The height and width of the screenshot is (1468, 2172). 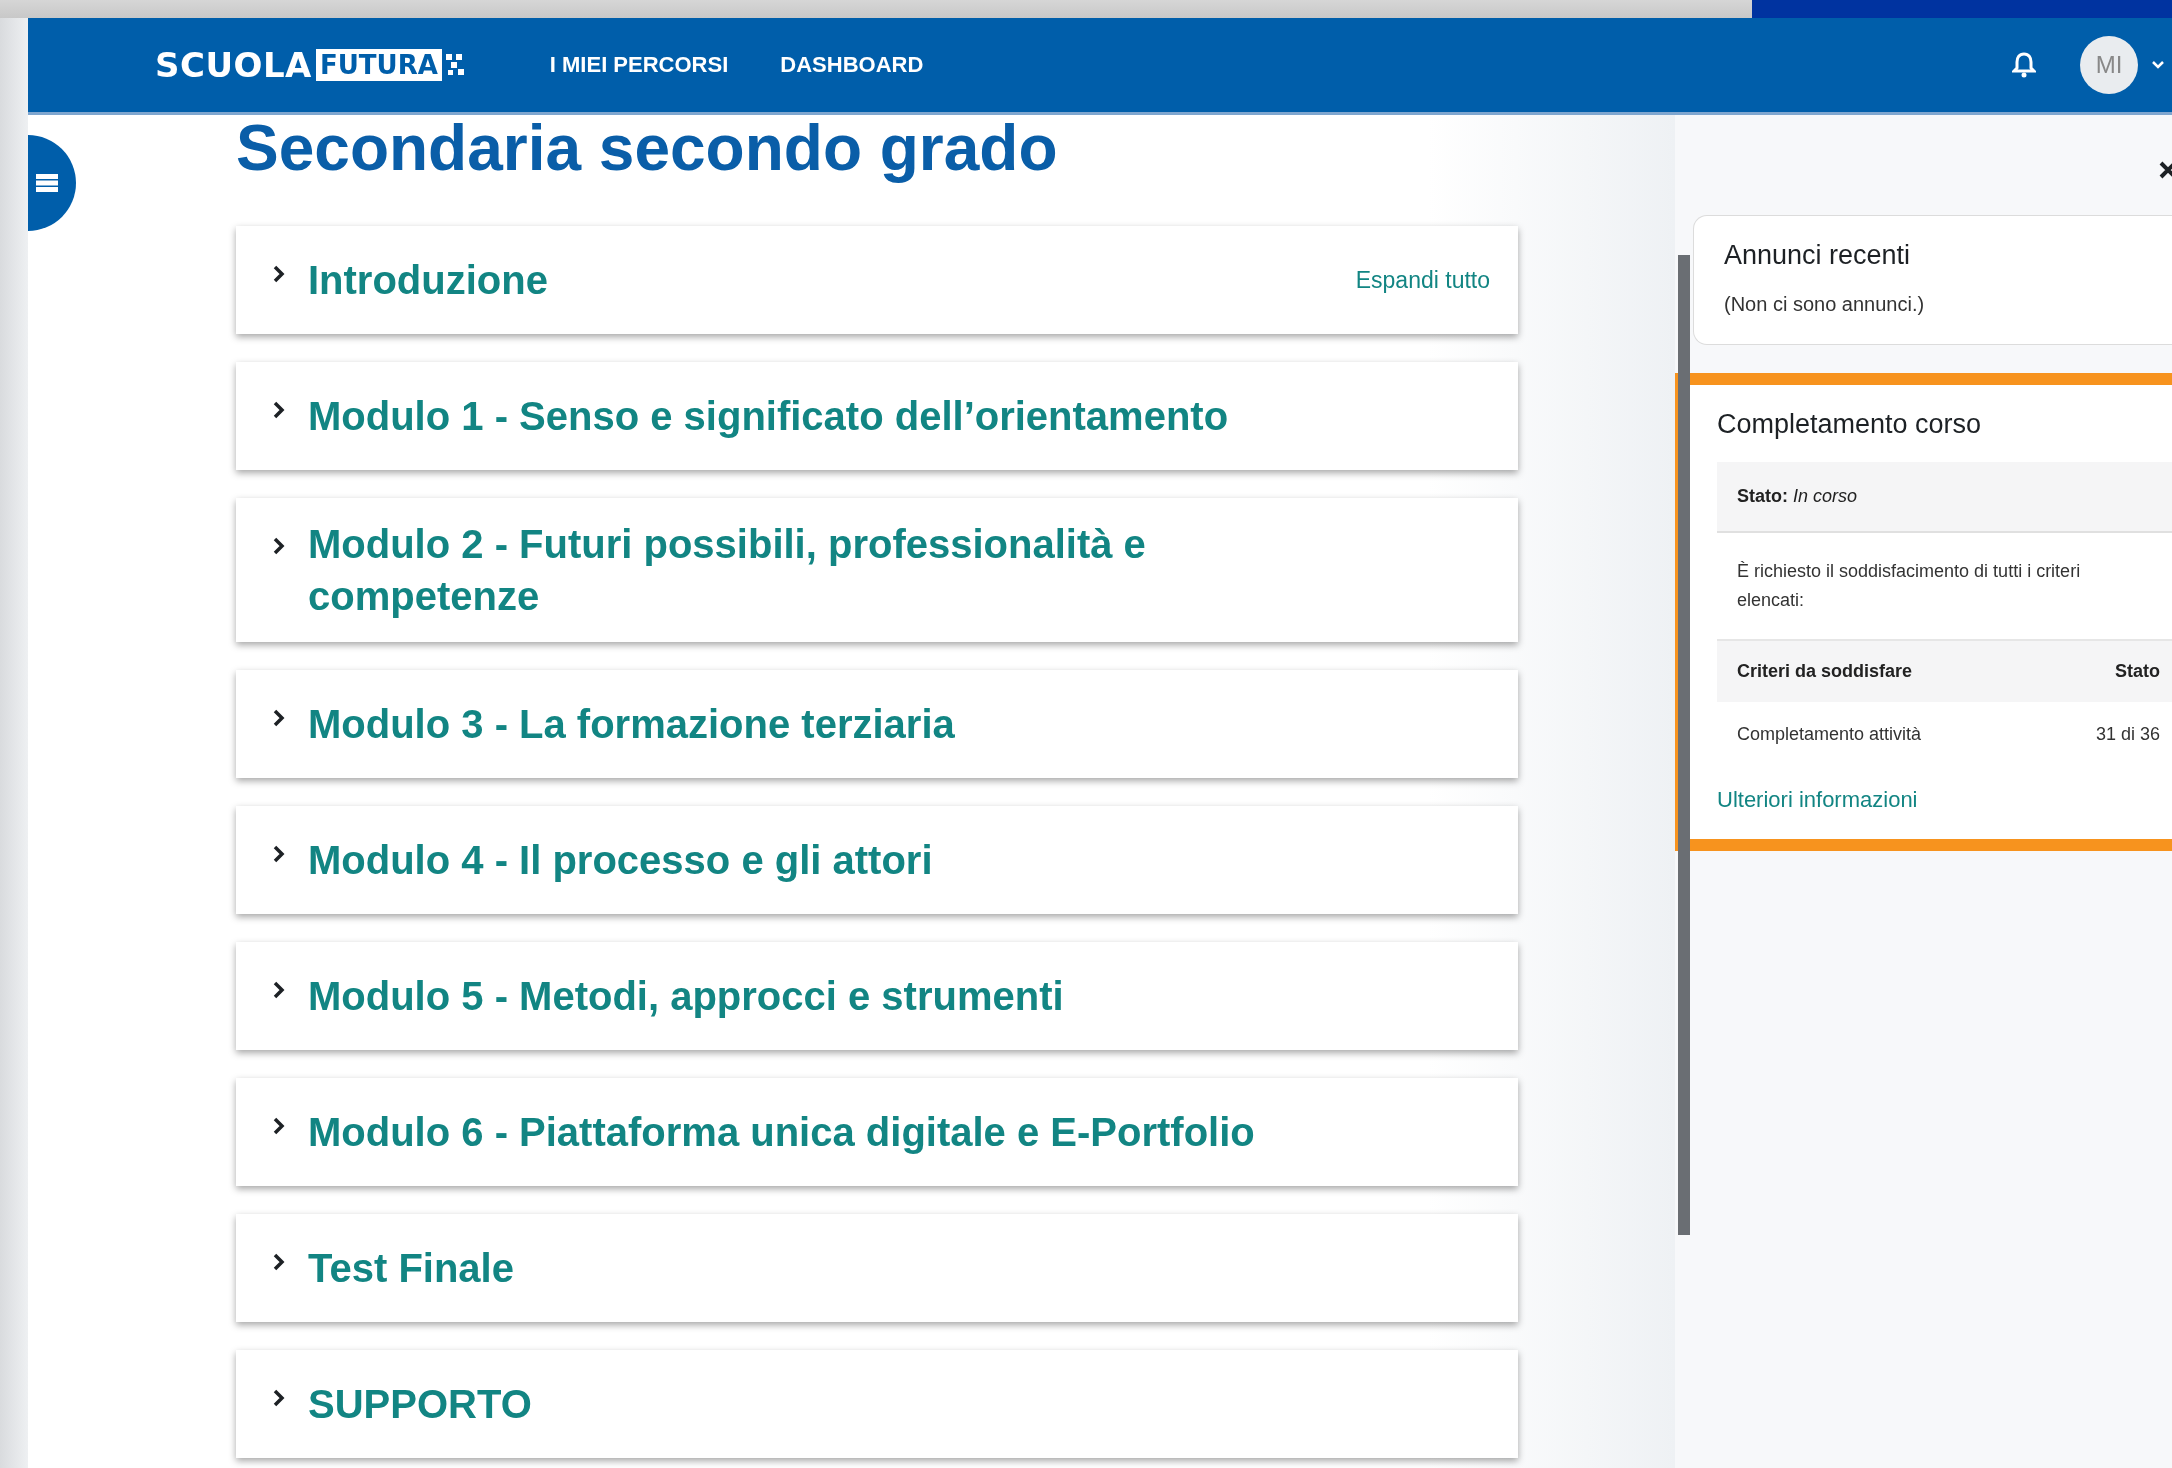 I want to click on section-card: Modulo 3 - La formazione terziaria, so click(x=877, y=724).